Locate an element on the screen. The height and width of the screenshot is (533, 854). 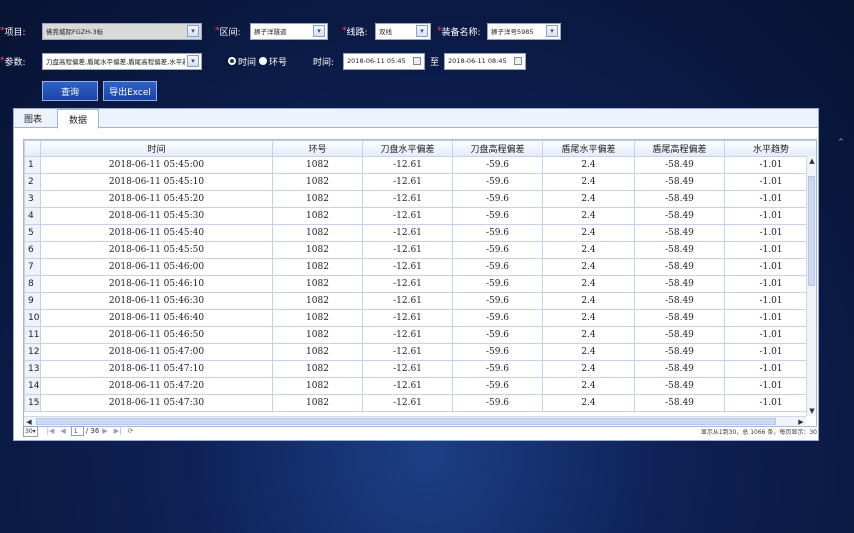
mode-time-radio: 时间 is located at coordinates (242, 61).